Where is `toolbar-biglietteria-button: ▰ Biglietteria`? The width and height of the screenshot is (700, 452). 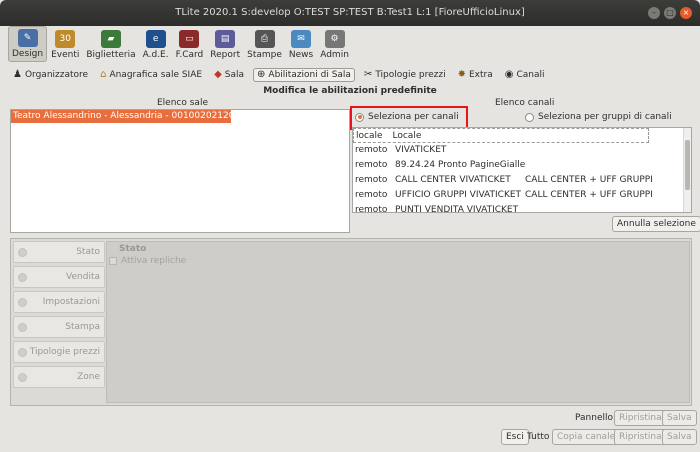 toolbar-biglietteria-button: ▰ Biglietteria is located at coordinates (110, 44).